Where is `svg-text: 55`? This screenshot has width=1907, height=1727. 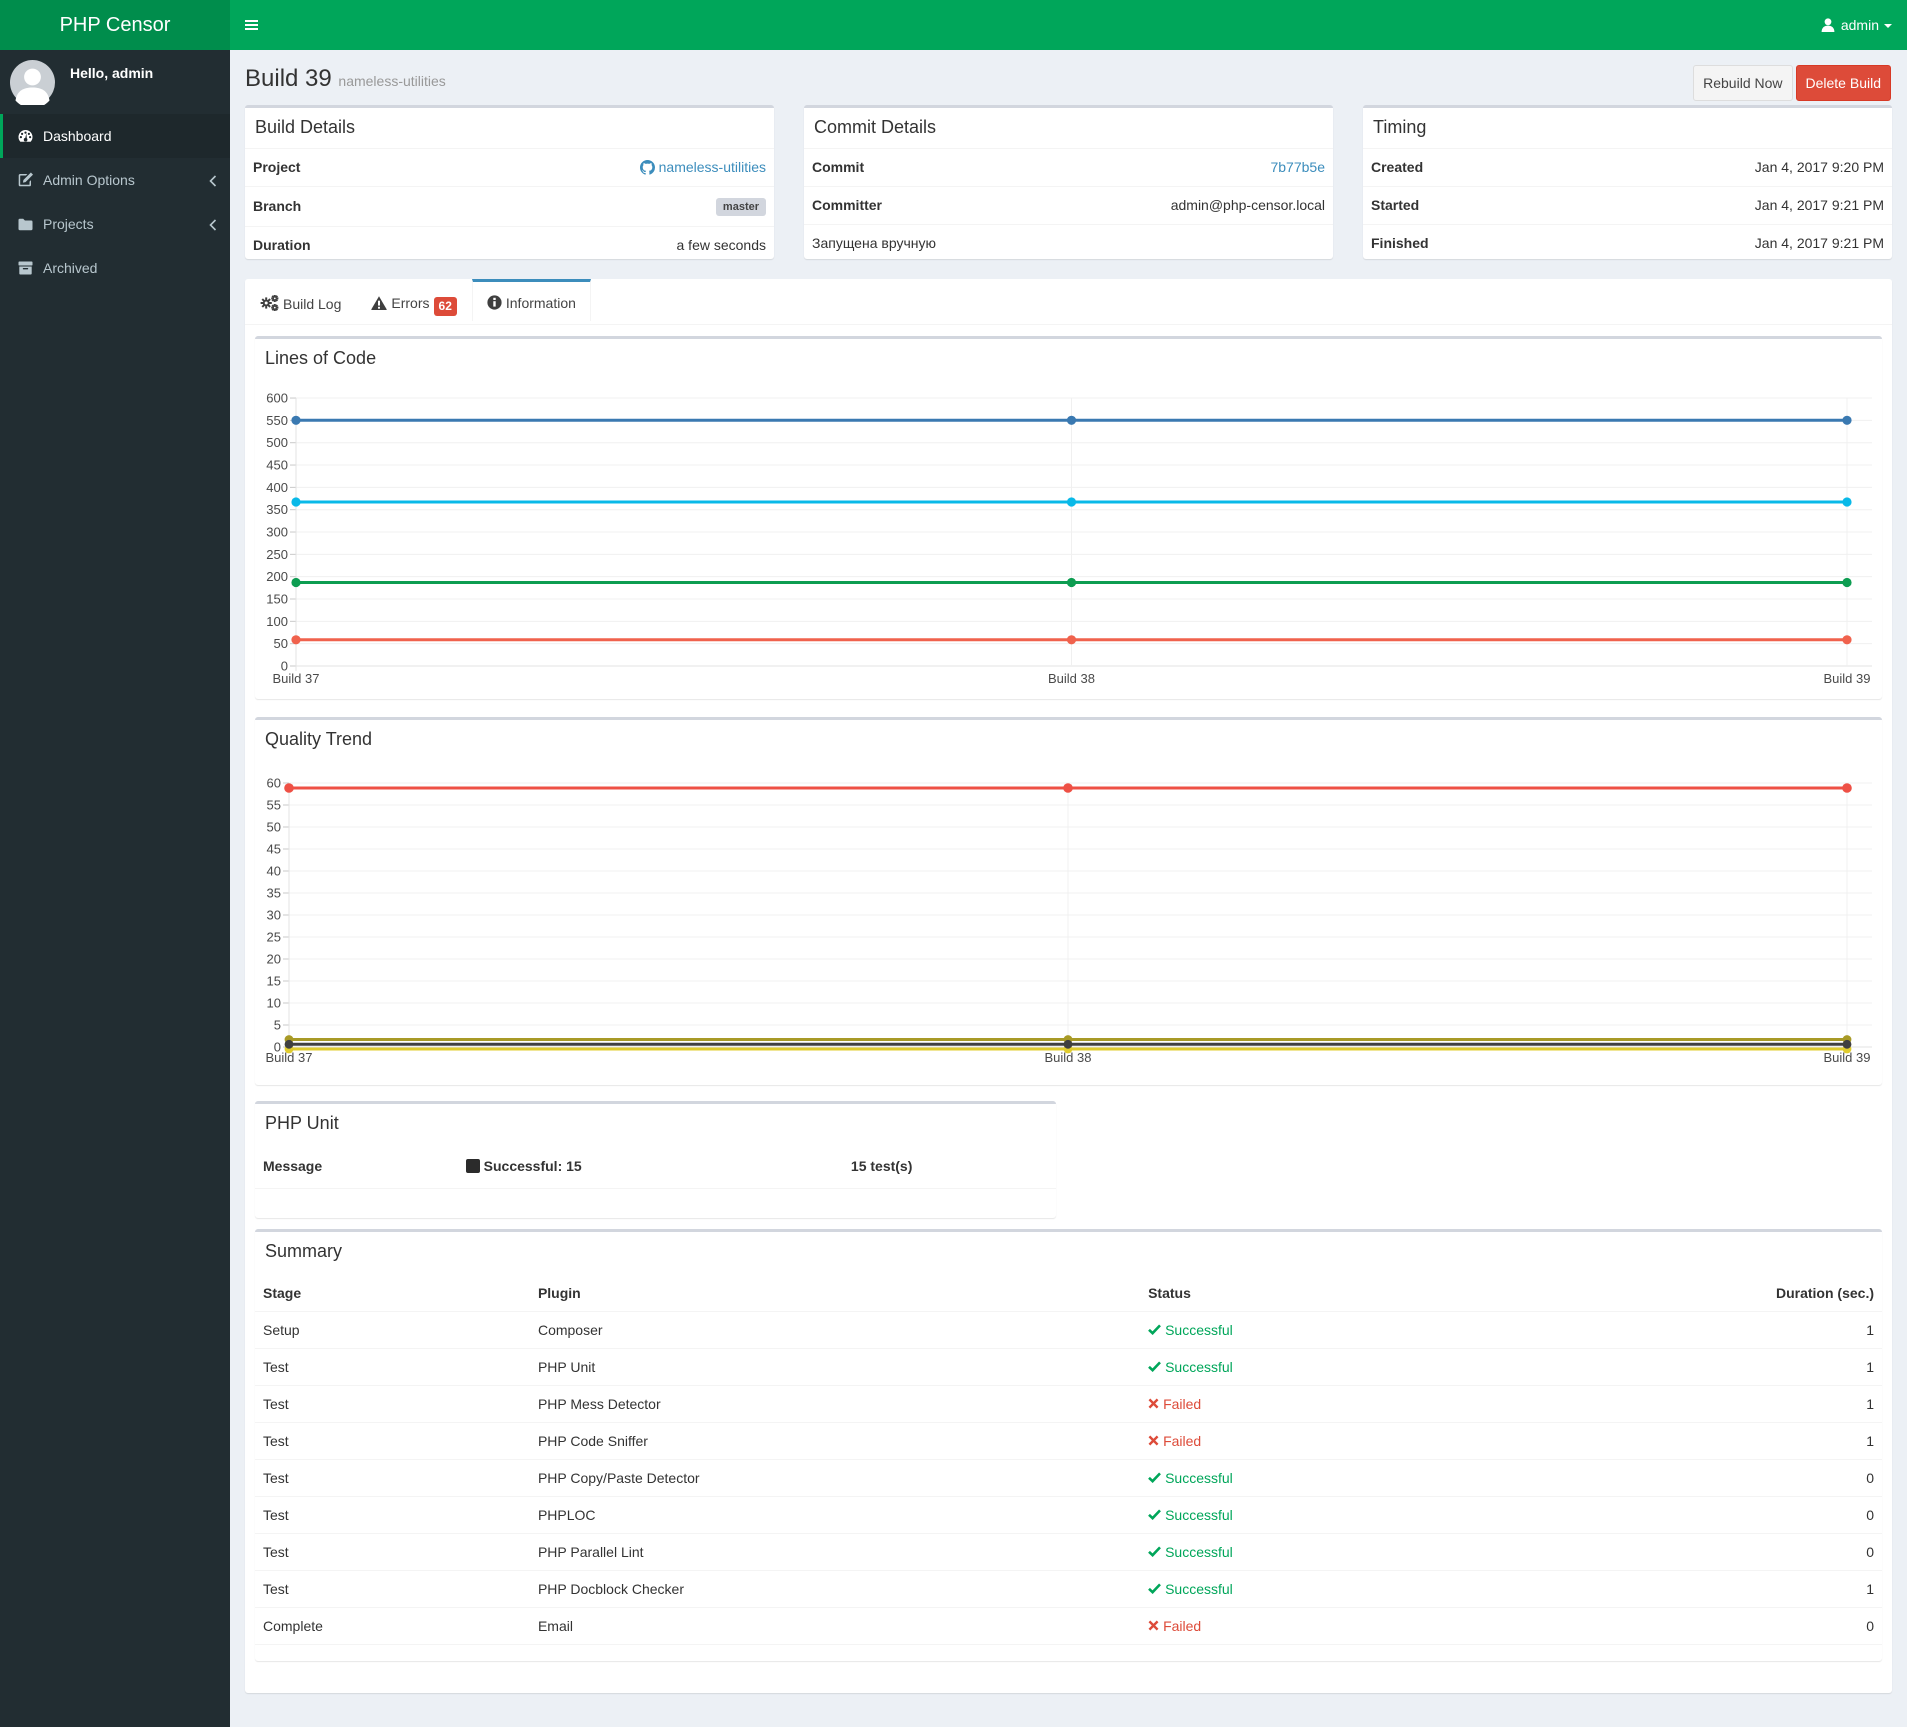
svg-text: 55 is located at coordinates (274, 805).